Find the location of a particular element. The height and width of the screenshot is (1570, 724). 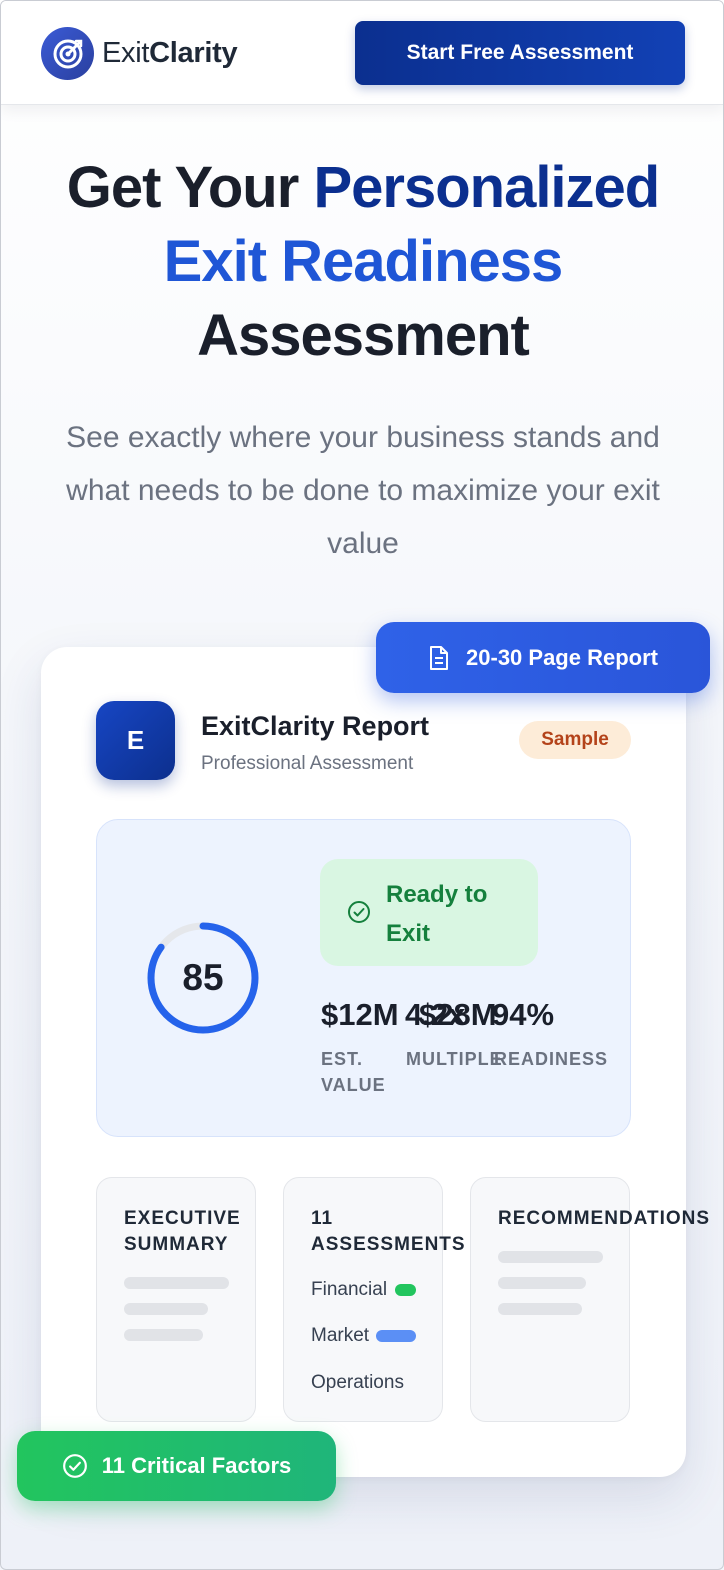

target-icon is located at coordinates (67, 53).